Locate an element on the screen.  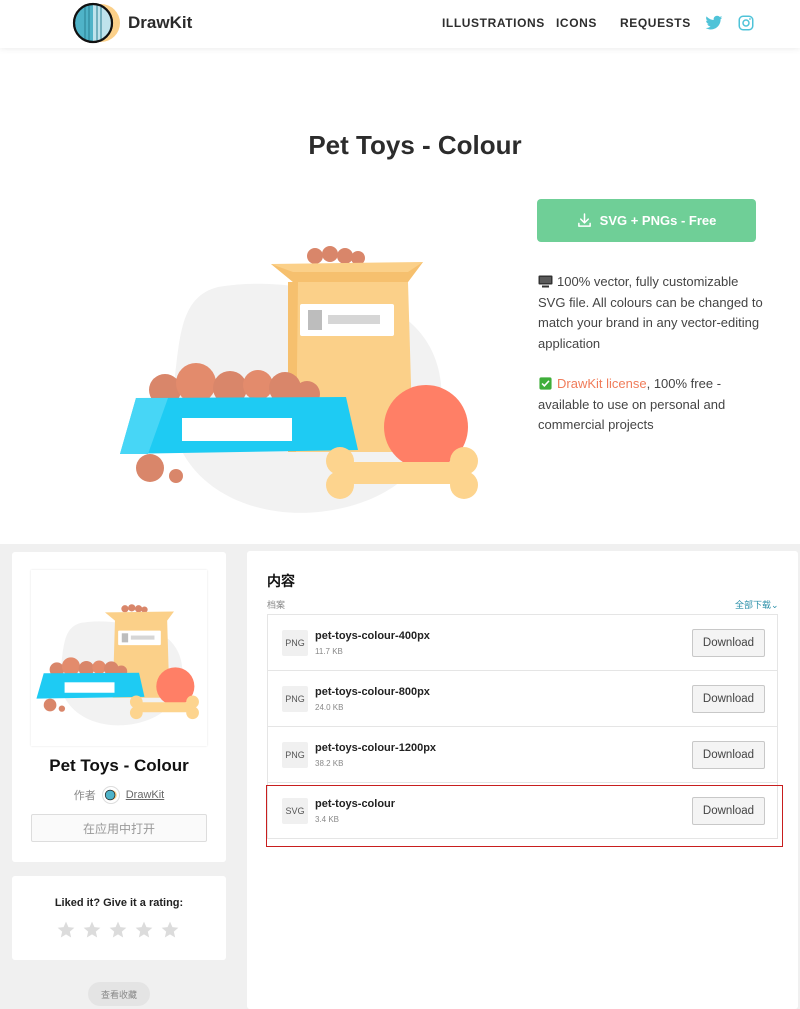
view-collection-button: 查看收藏 is located at coordinates (119, 994).